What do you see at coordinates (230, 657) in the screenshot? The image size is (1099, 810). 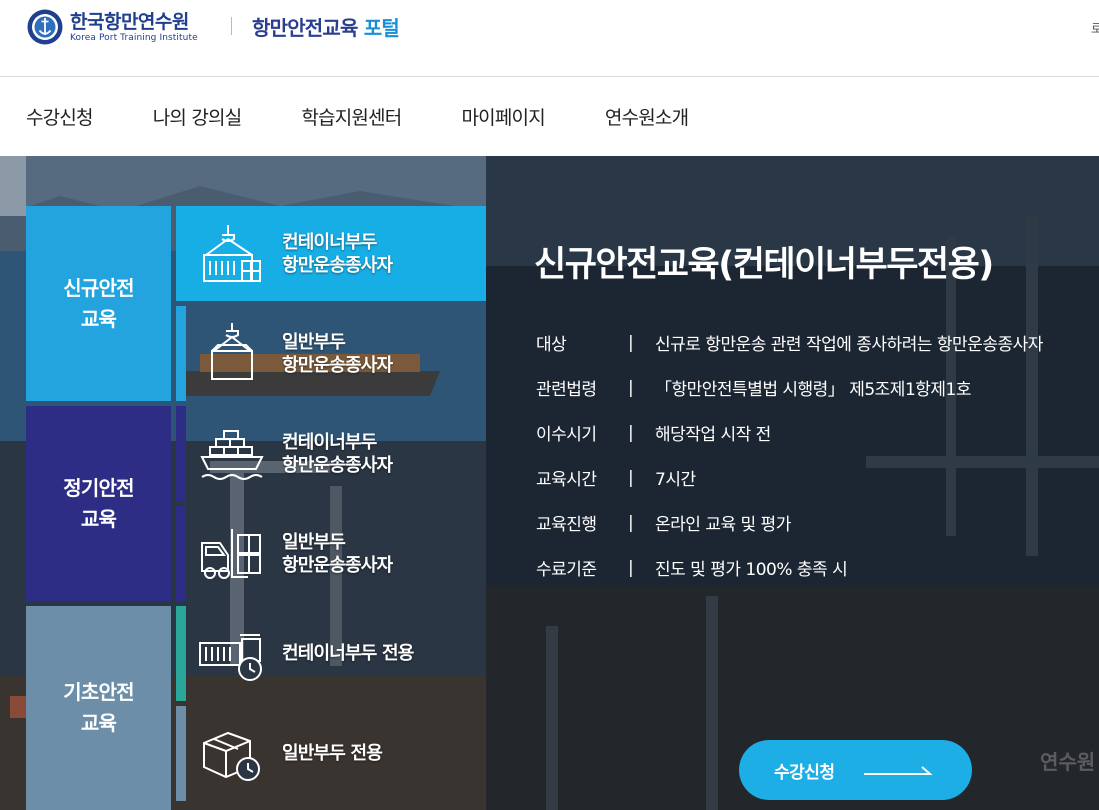 I see `container-clock-icon` at bounding box center [230, 657].